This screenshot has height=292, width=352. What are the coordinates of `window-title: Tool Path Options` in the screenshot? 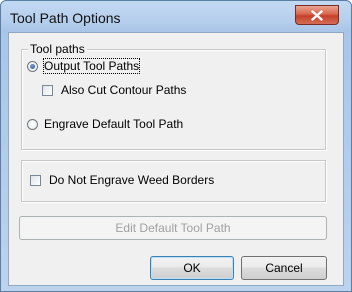 It's located at (65, 18).